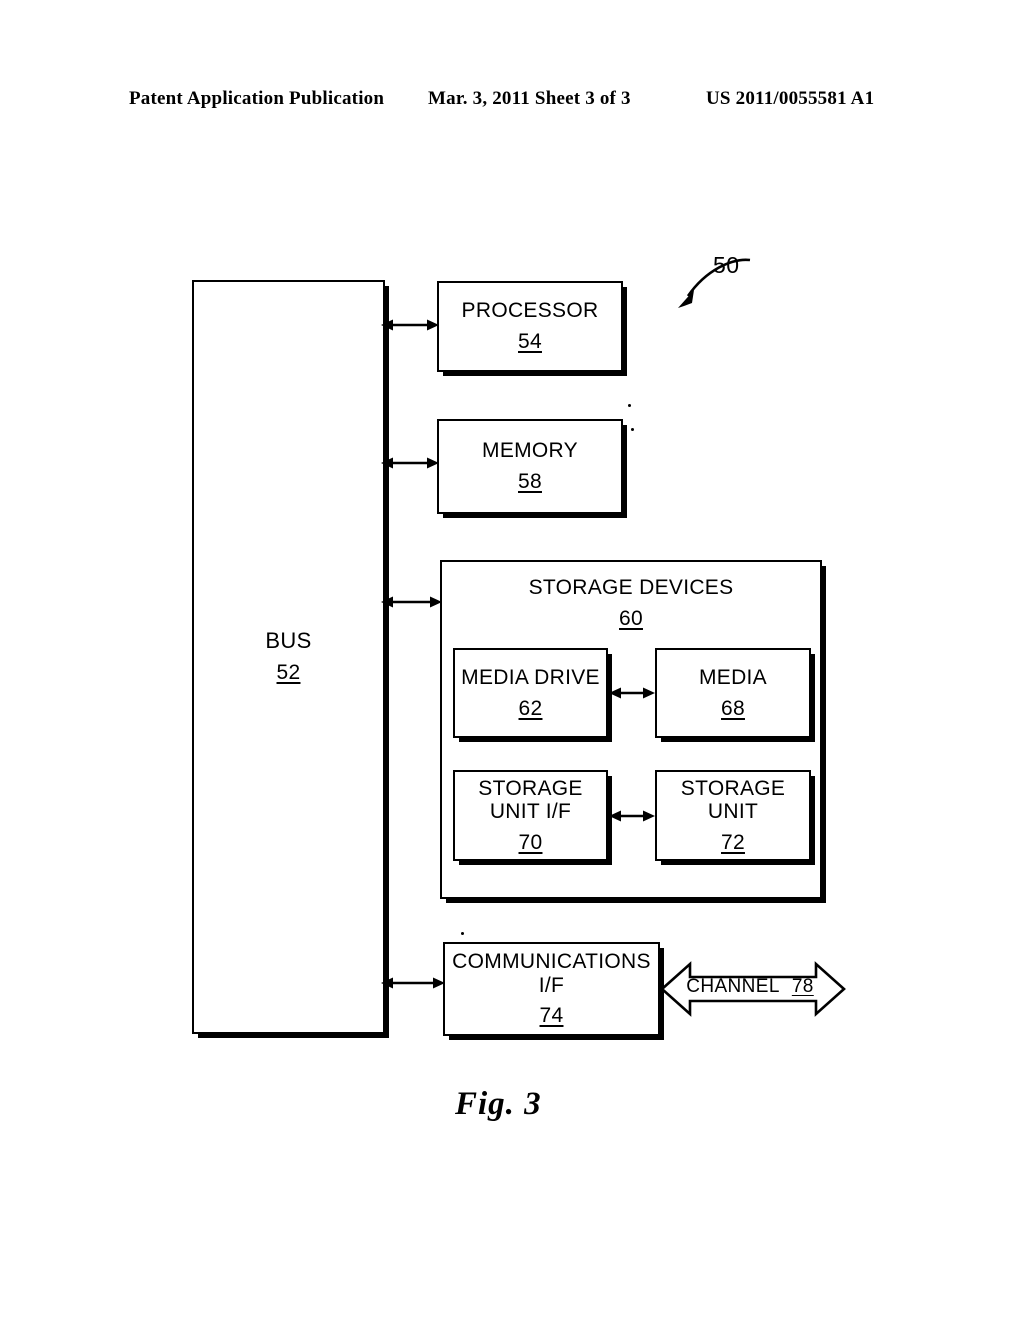 The image size is (1024, 1320). Describe the element at coordinates (530, 481) in the screenshot. I see `memory-number: 58` at that location.